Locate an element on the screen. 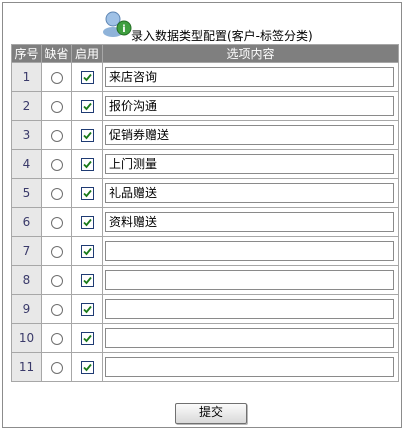  table-row: 11 is located at coordinates (205, 367).